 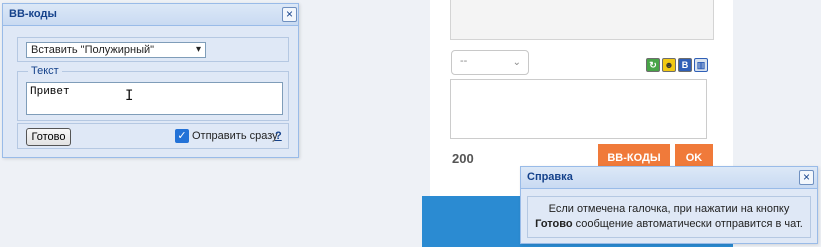 What do you see at coordinates (701, 65) in the screenshot?
I see `image-icon: ▥` at bounding box center [701, 65].